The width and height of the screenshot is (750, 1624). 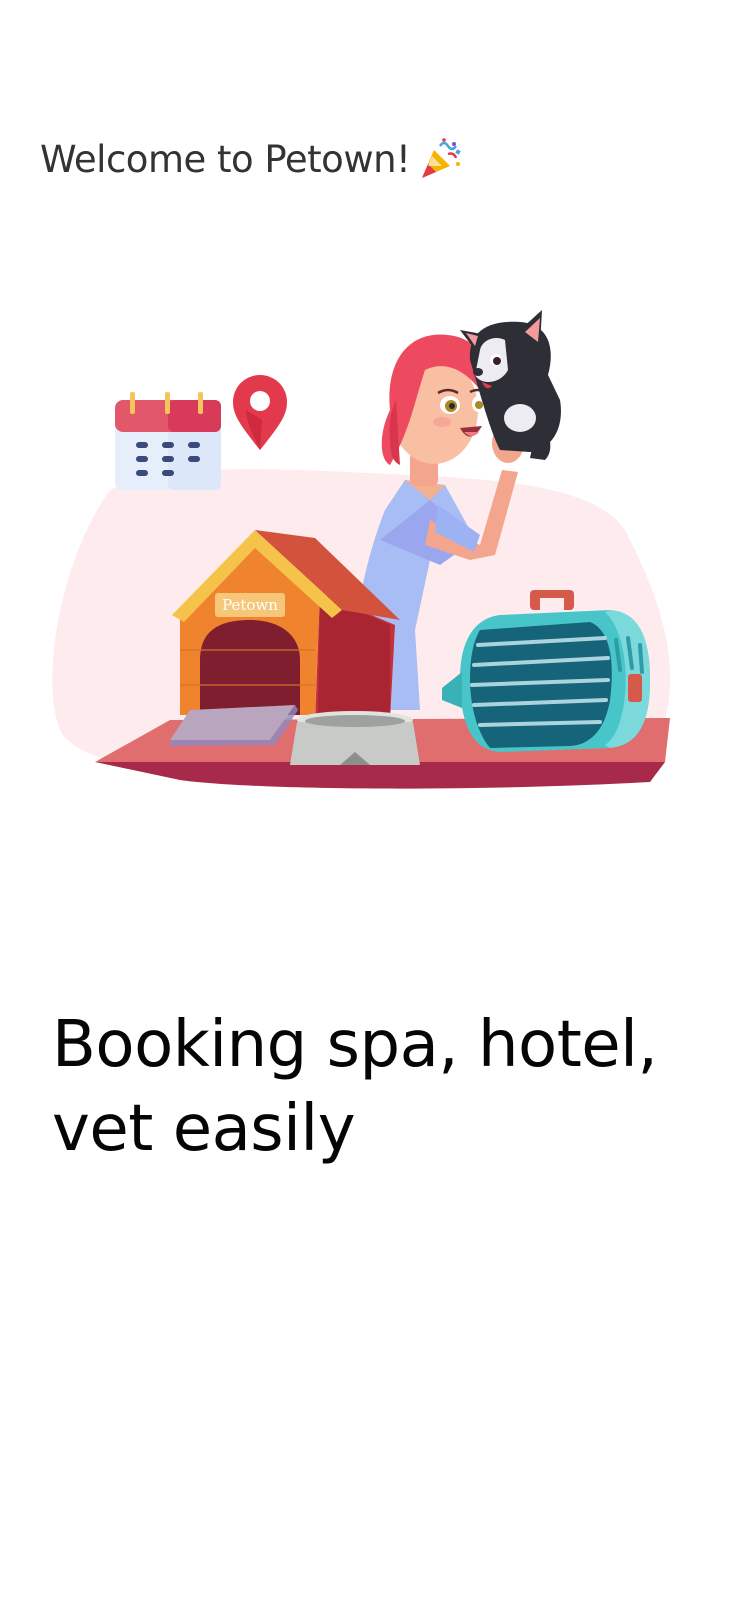 I want to click on party-popper-icon, so click(x=441, y=159).